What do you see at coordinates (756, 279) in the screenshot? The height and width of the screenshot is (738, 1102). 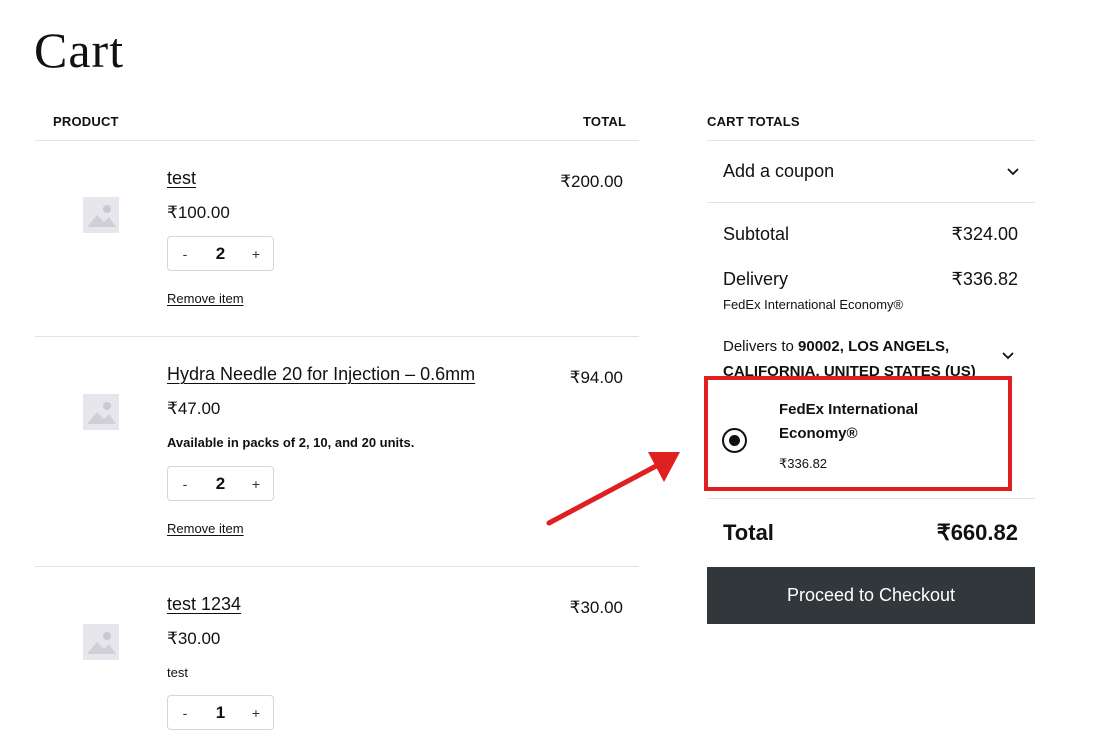 I see `delivery-label: Delivery` at bounding box center [756, 279].